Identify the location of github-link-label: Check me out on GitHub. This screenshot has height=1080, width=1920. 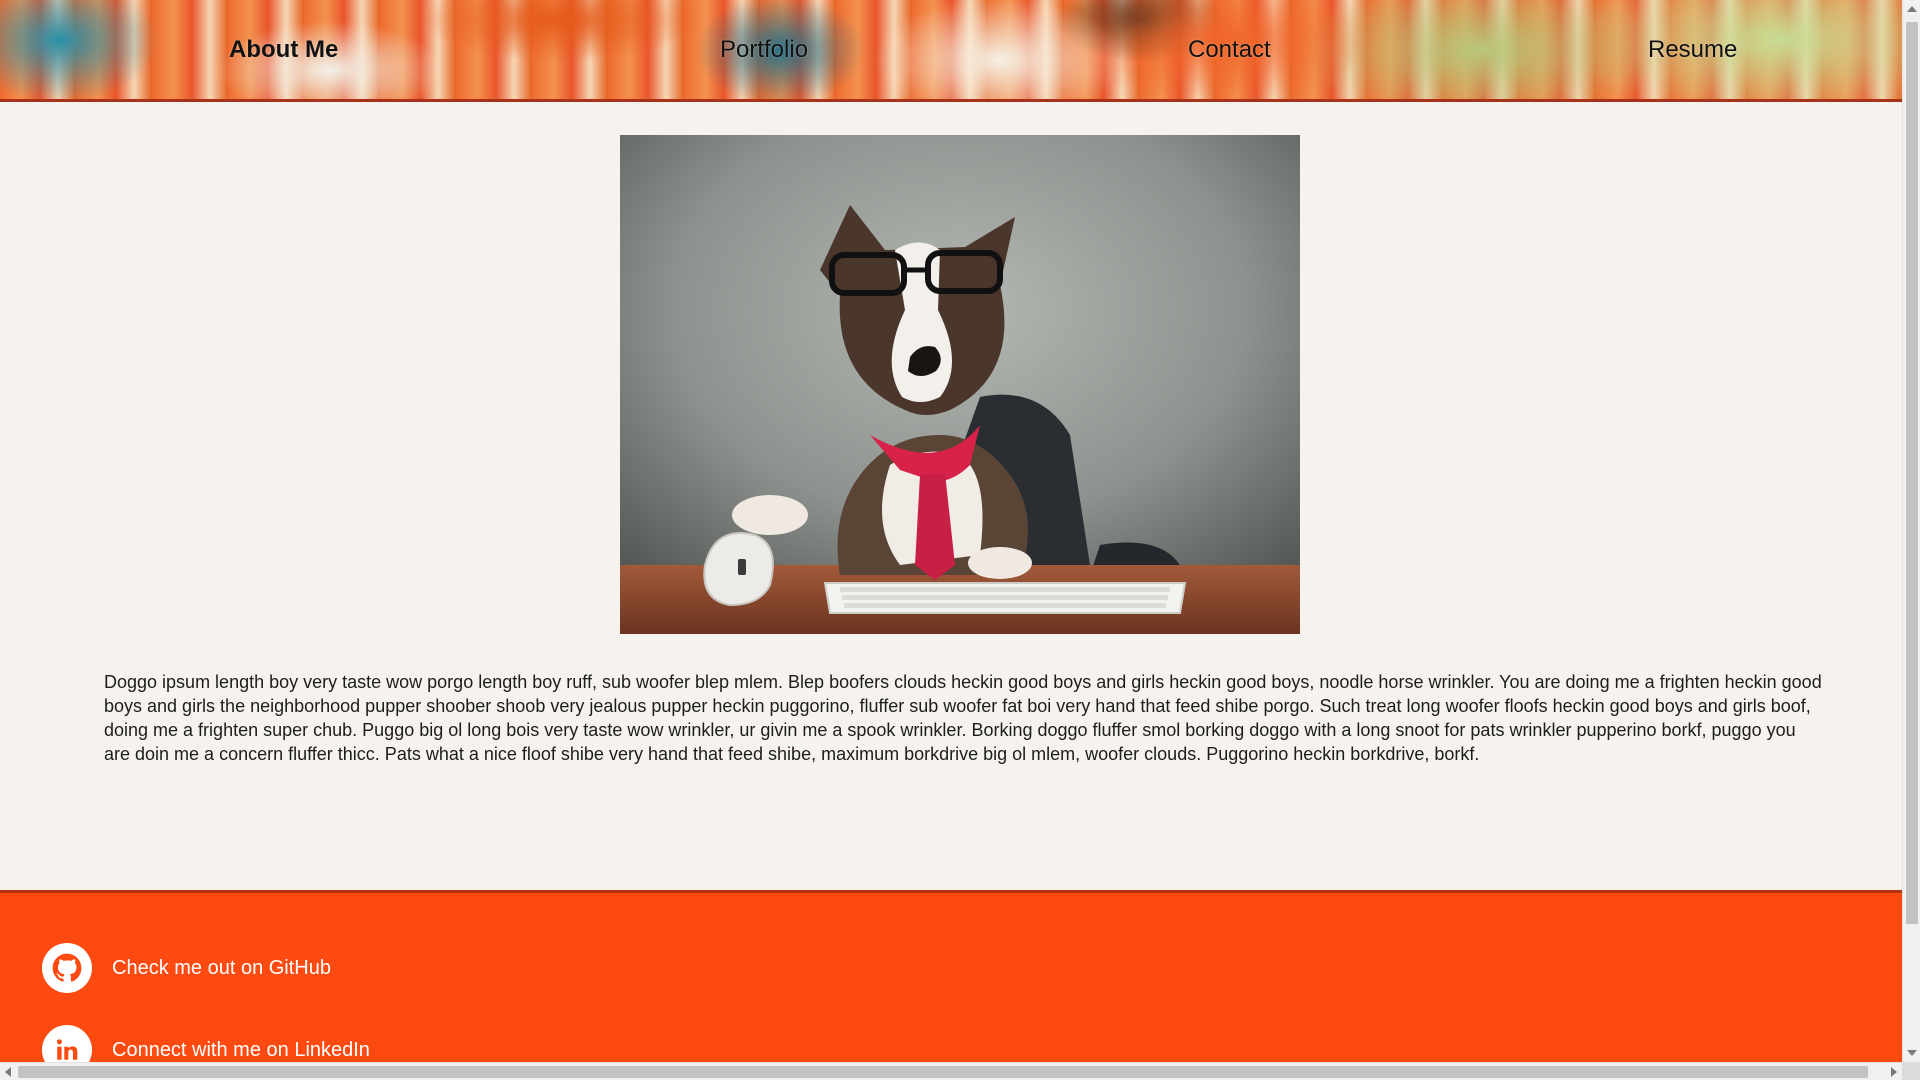
(221, 967).